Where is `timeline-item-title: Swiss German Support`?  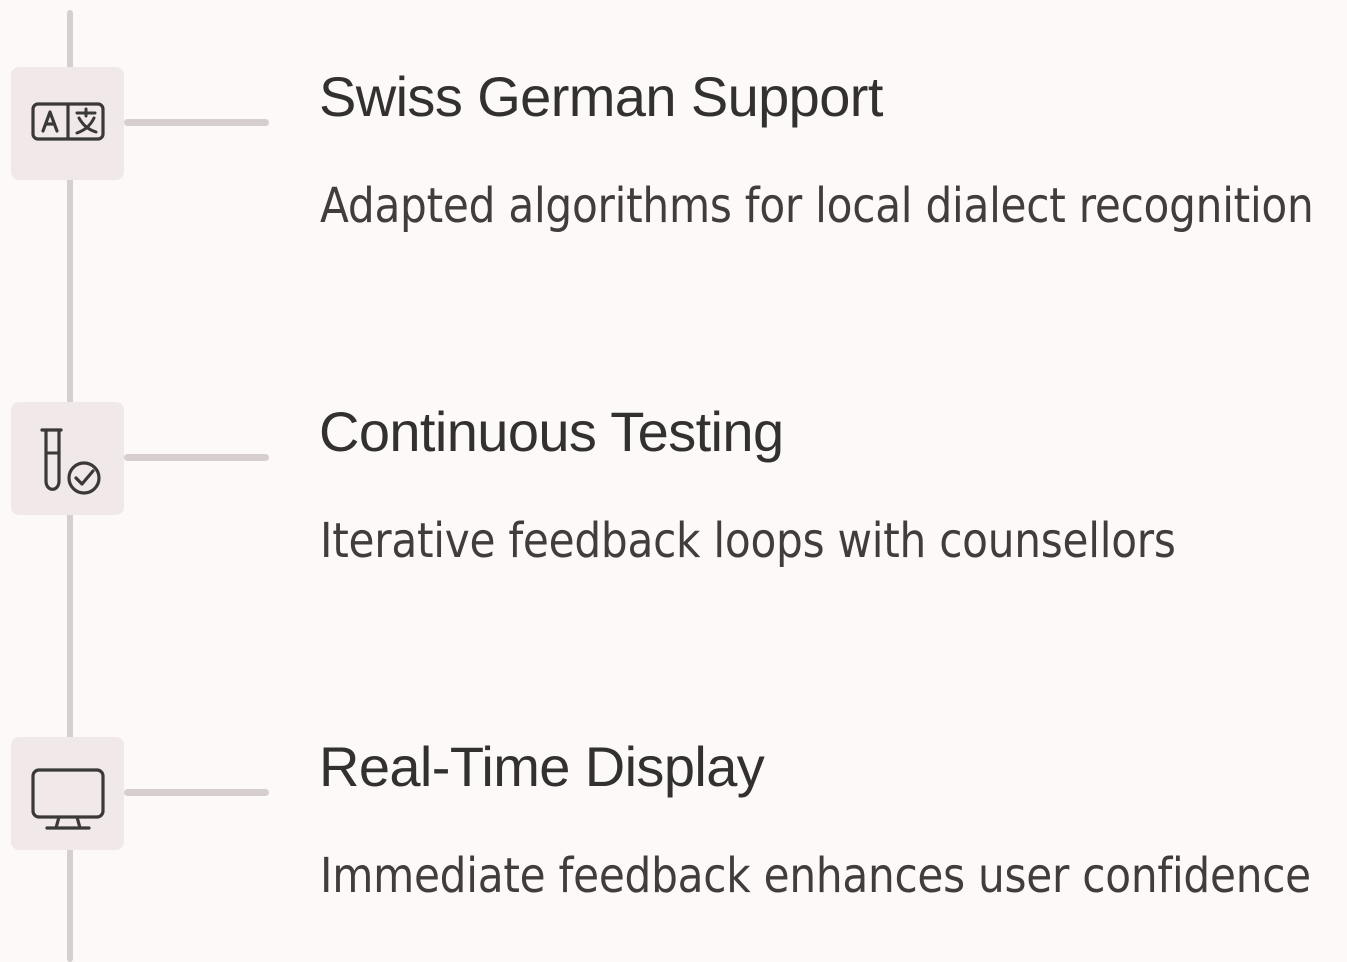
timeline-item-title: Swiss German Support is located at coordinates (601, 96).